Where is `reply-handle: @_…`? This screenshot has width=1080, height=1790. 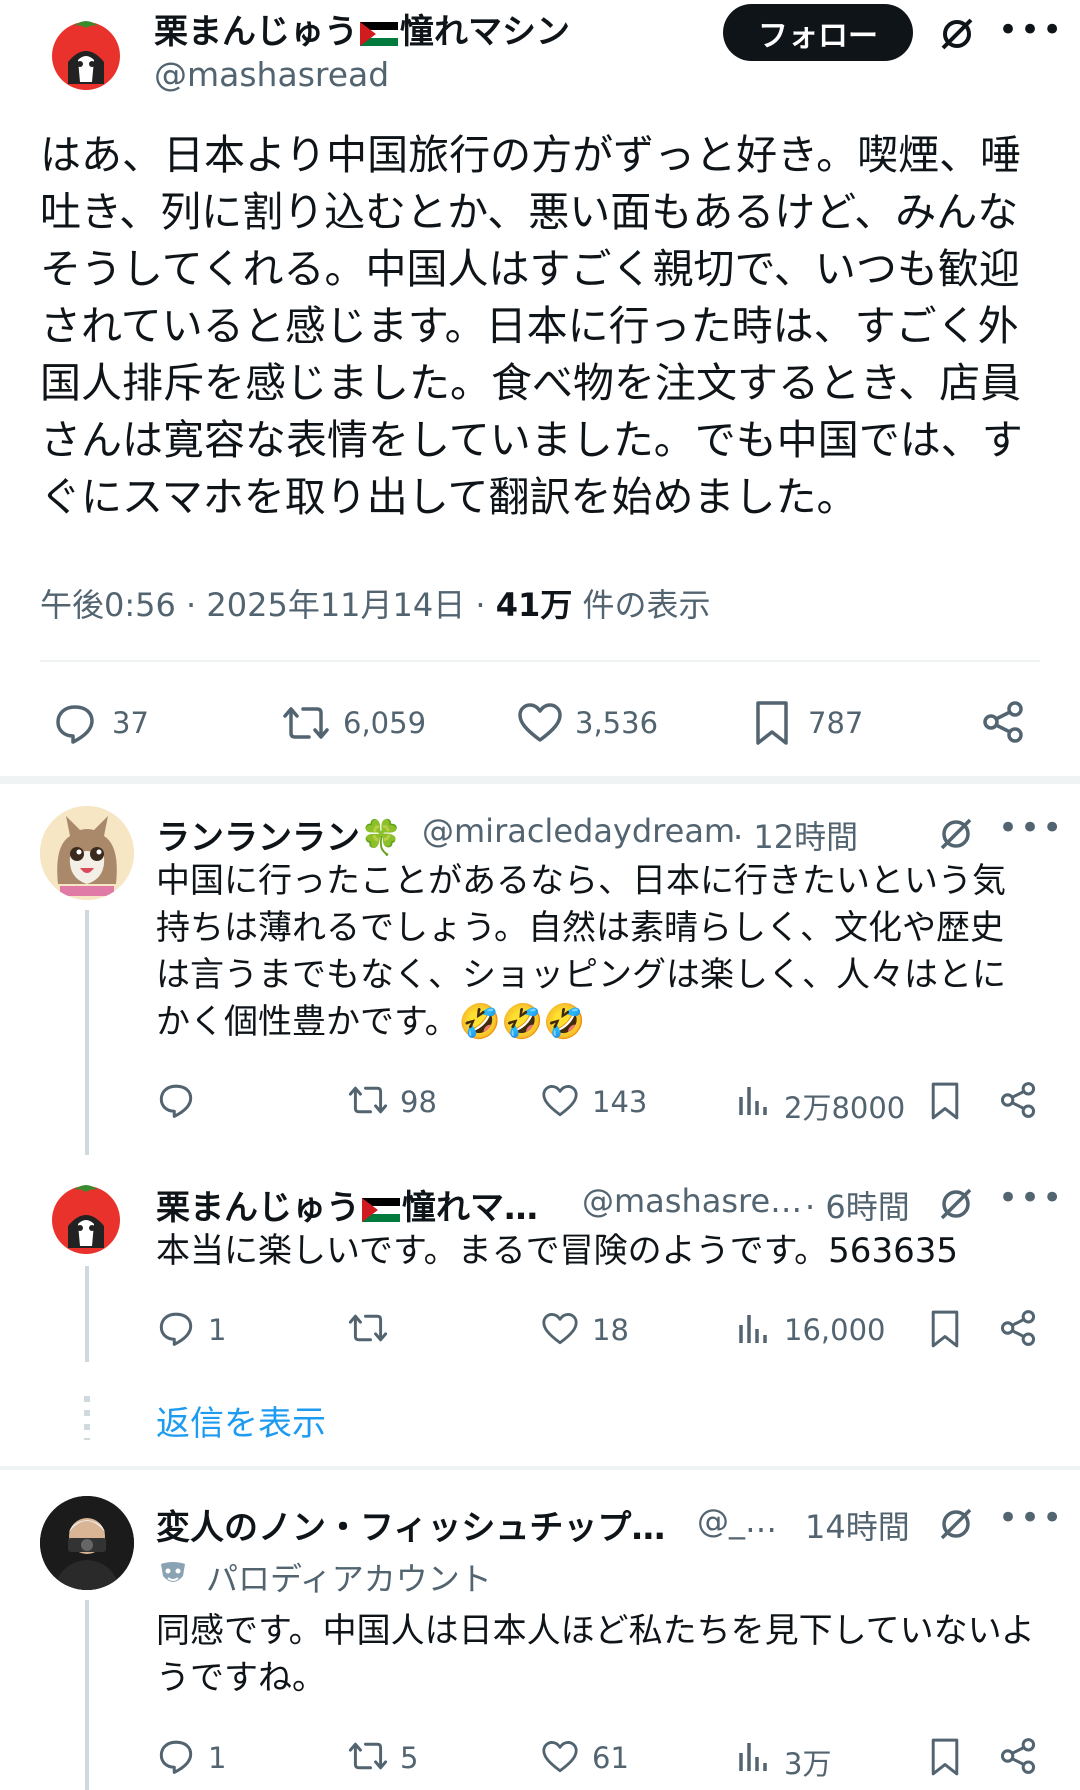
reply-handle: @_… is located at coordinates (737, 1521).